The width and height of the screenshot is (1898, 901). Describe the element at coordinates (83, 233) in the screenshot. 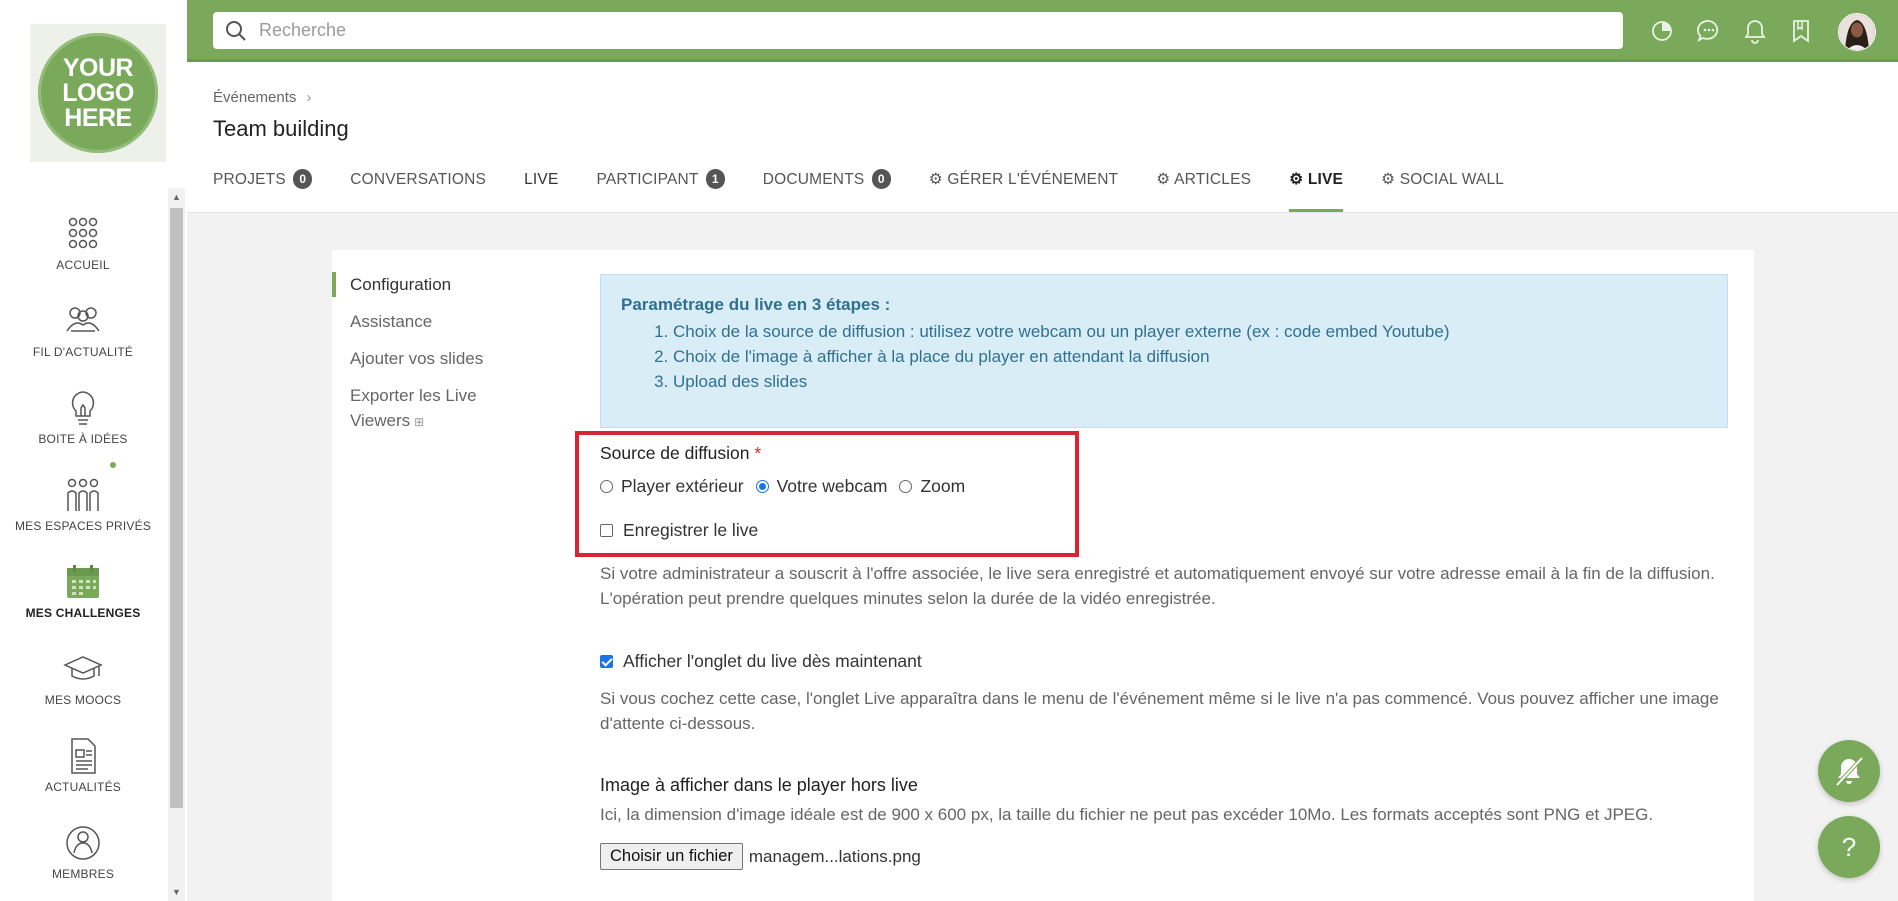

I see `grid-icon` at that location.